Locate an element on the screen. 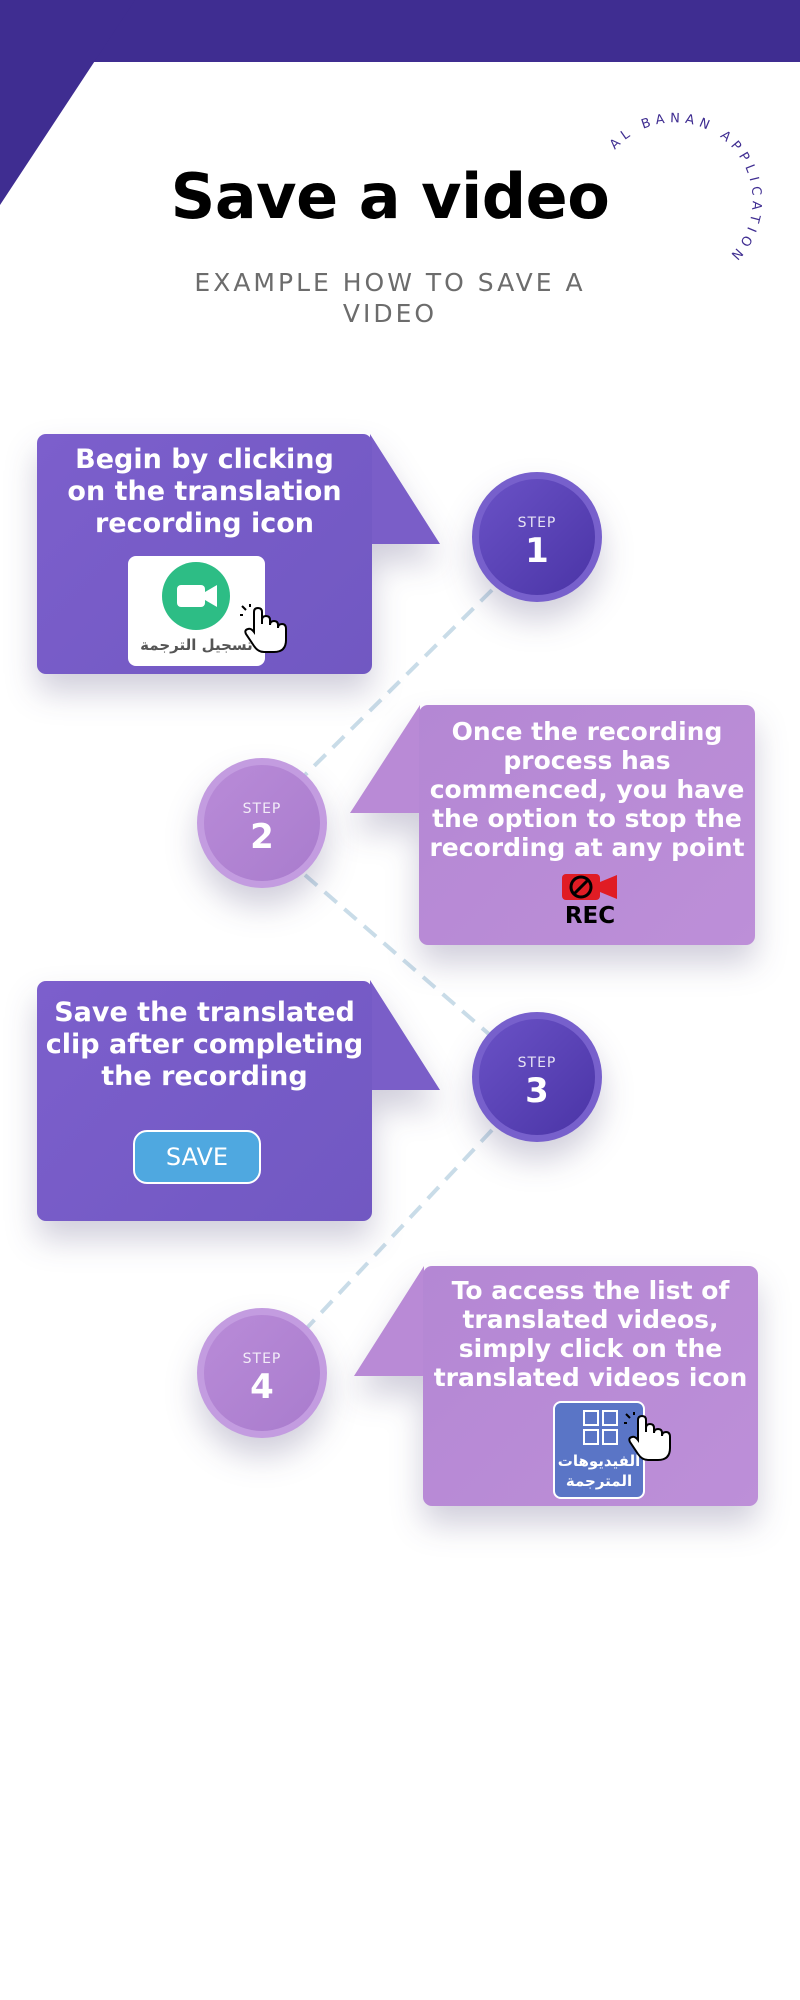  step-4-line-1: To access the list of is located at coordinates (590, 1290).